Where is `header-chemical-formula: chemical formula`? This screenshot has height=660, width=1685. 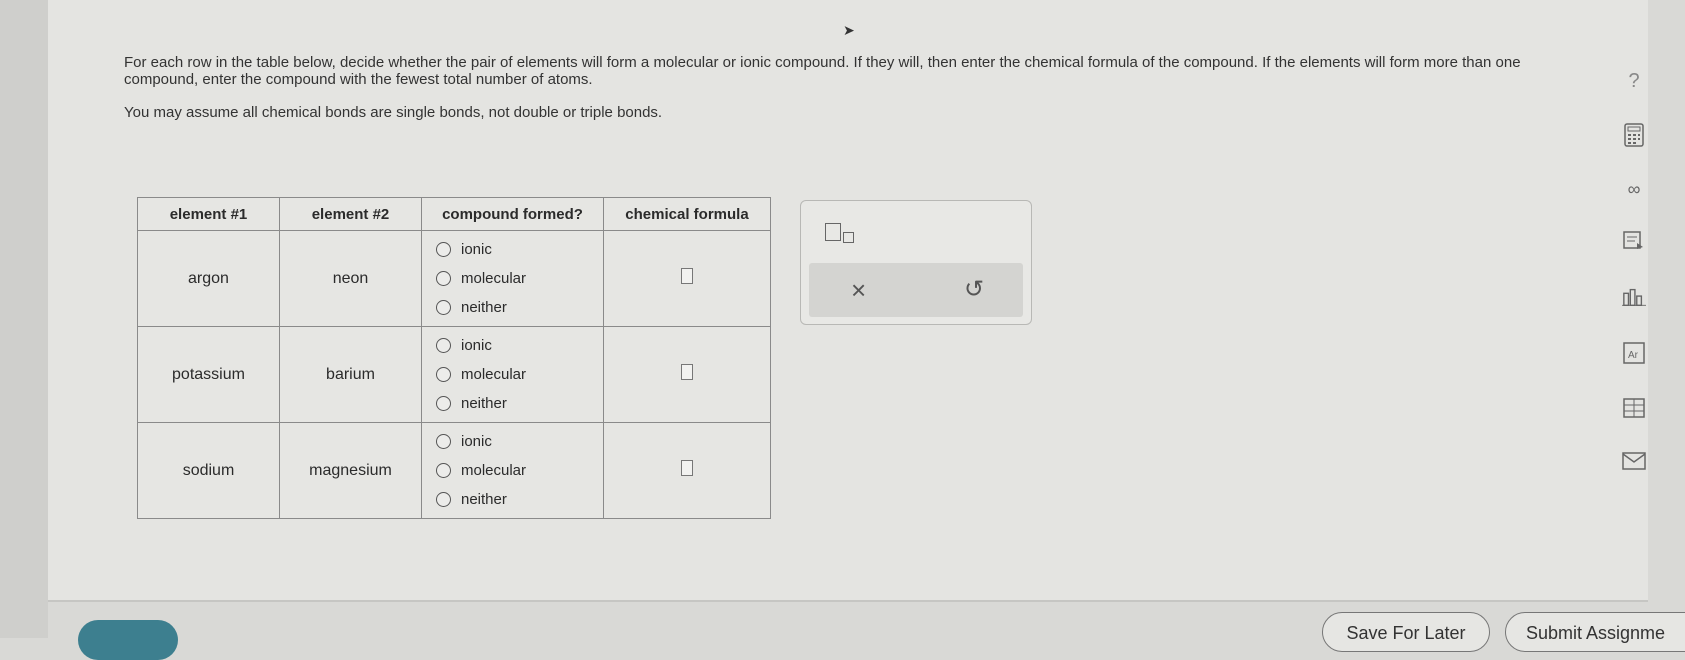
header-chemical-formula: chemical formula is located at coordinates (687, 214).